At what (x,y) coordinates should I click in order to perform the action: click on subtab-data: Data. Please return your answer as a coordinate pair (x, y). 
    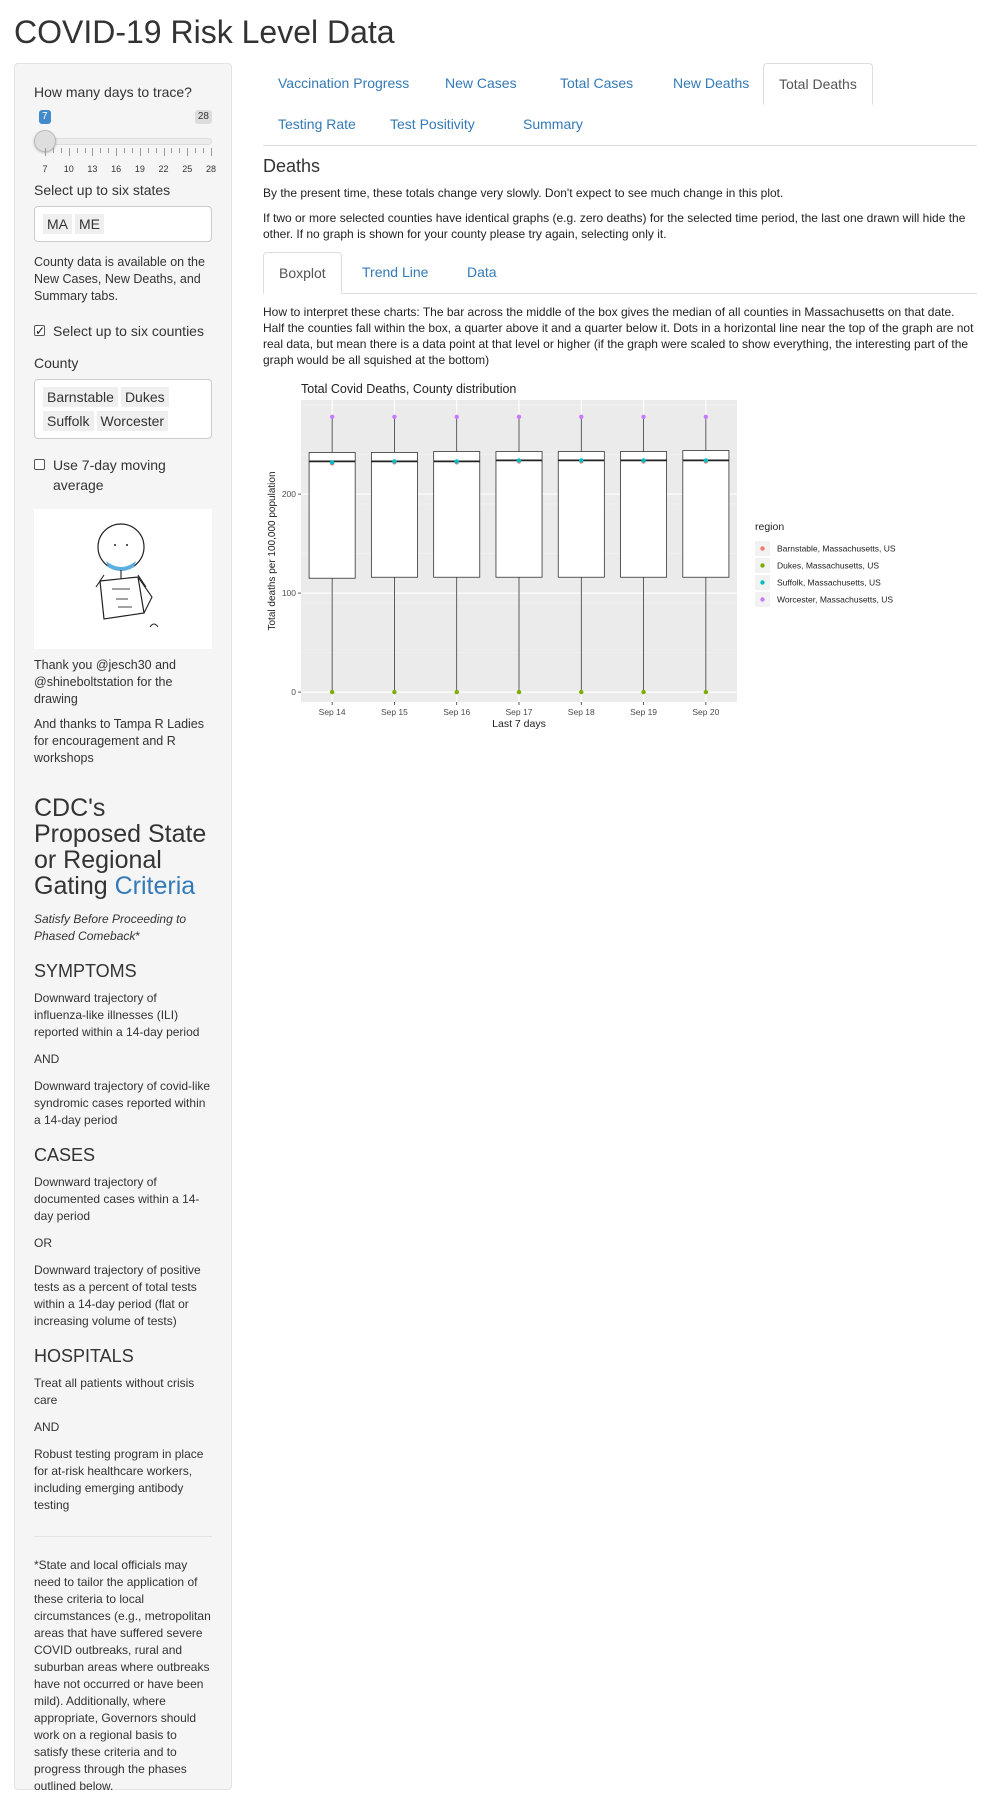
    Looking at the image, I should click on (482, 272).